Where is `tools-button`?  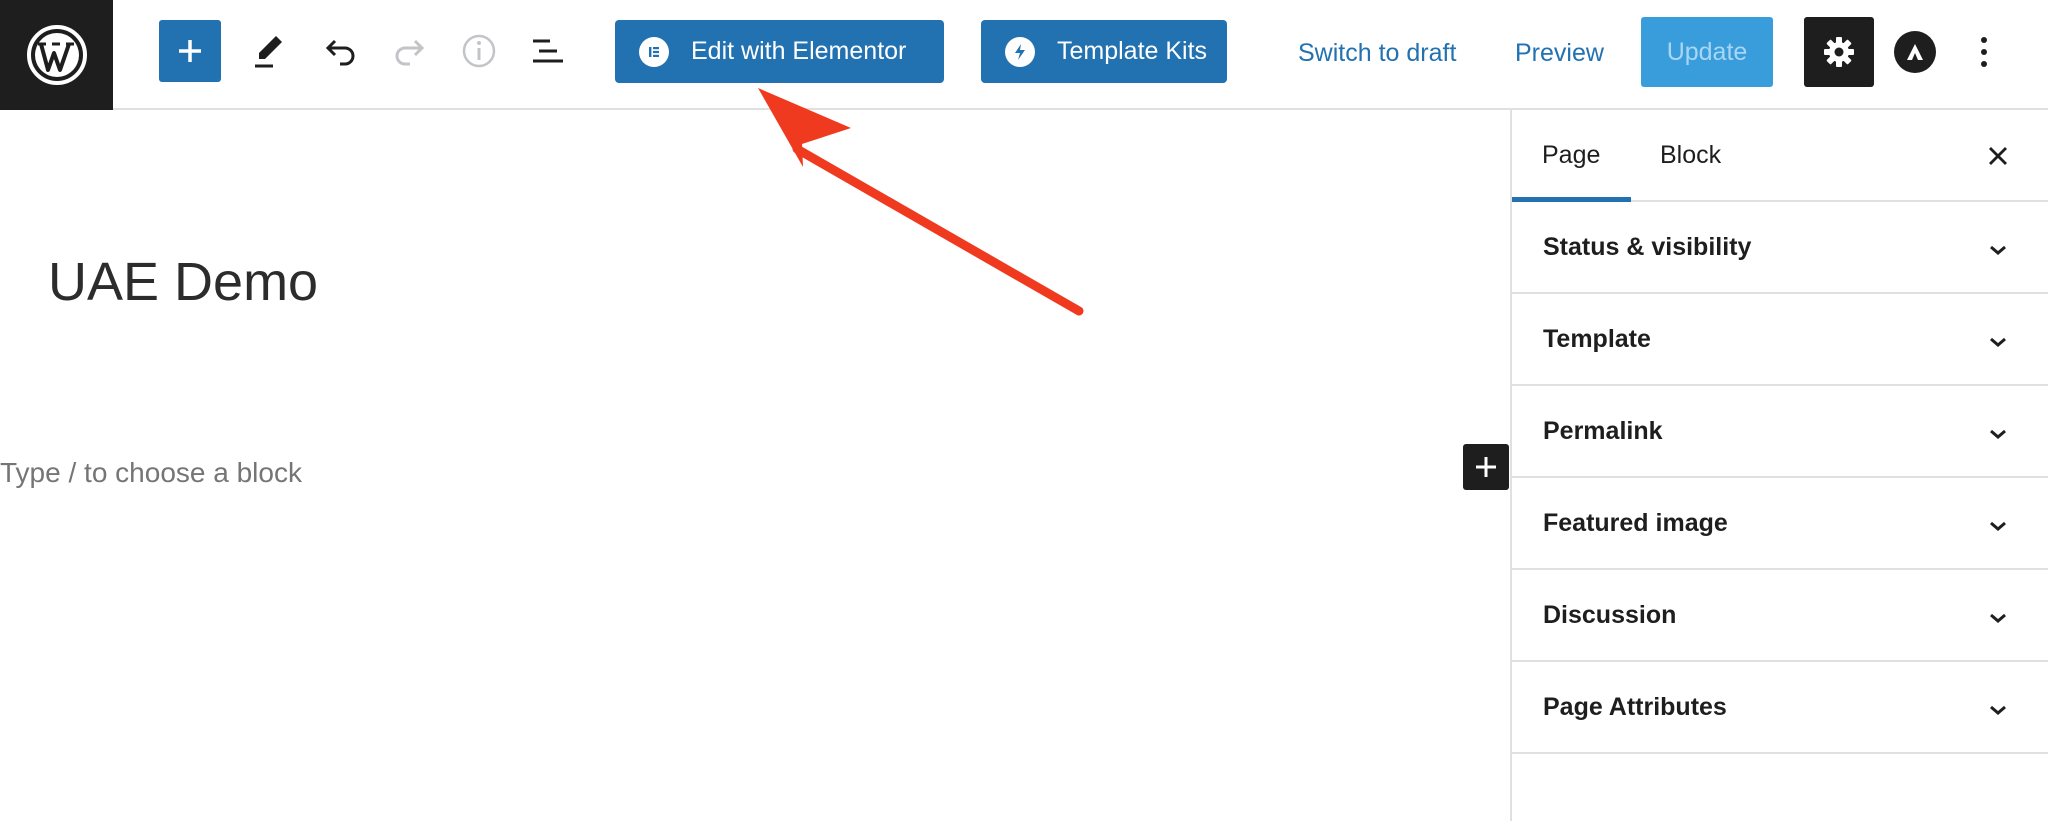
tools-button is located at coordinates (269, 51).